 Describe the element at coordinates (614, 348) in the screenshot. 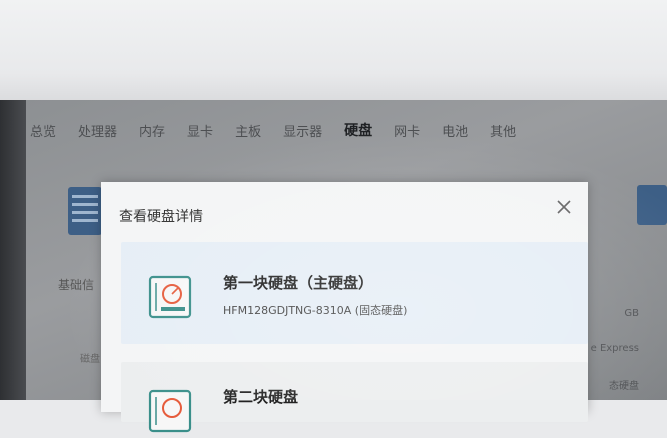

I see `interface-value: e Express` at that location.